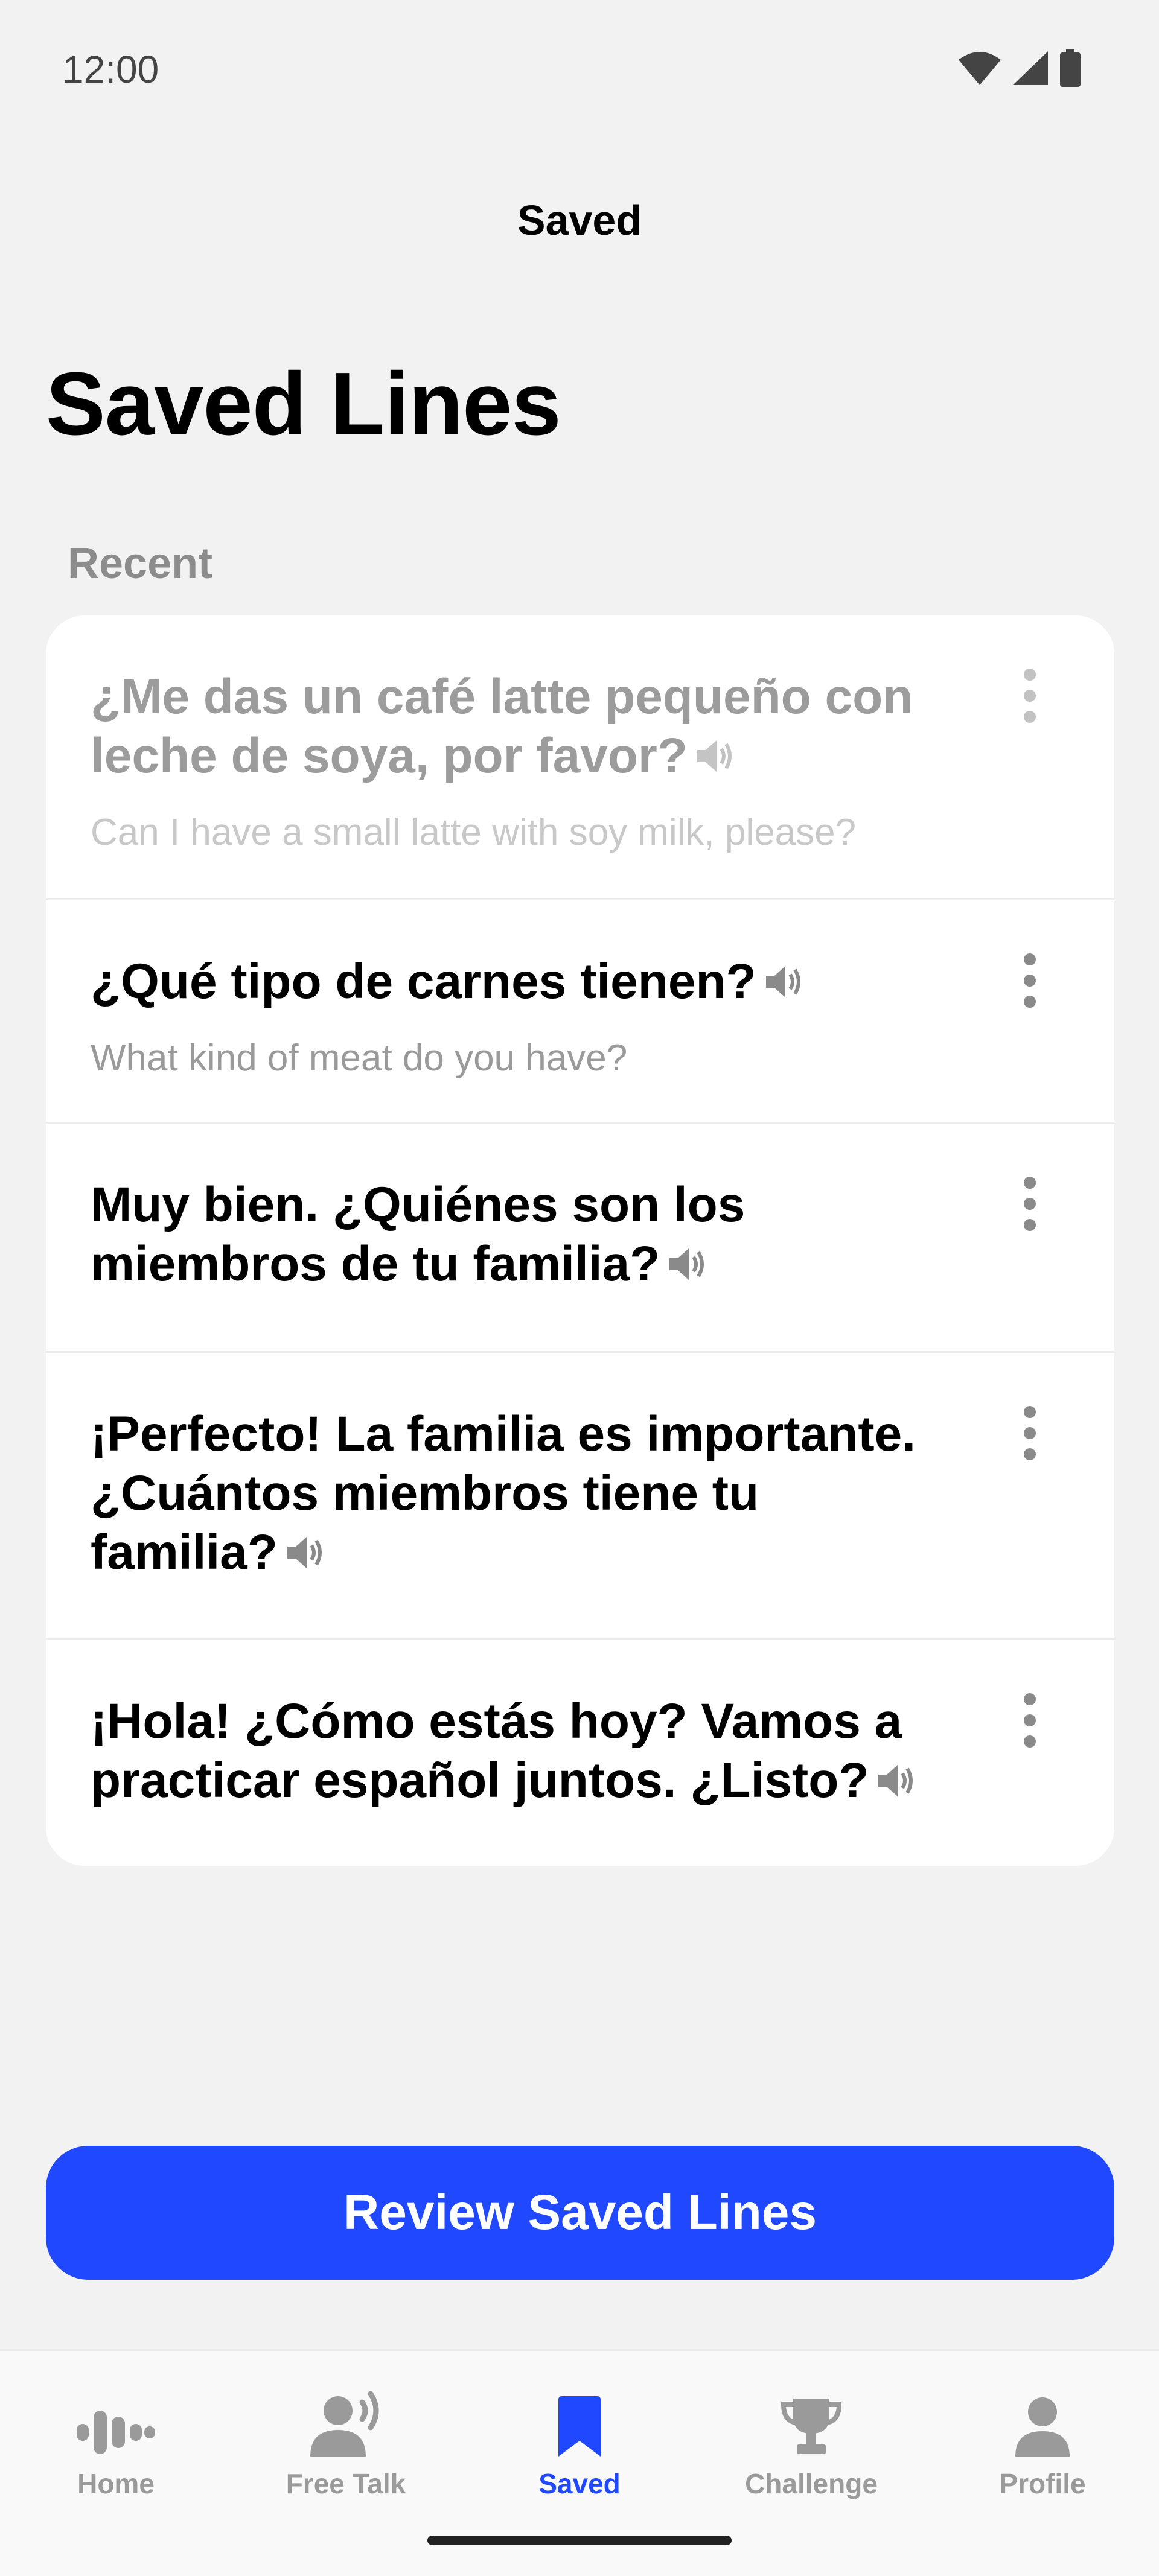 The image size is (1159, 2576). Describe the element at coordinates (359, 1058) in the screenshot. I see `saved-line-translation: What kind of meat do you have?` at that location.